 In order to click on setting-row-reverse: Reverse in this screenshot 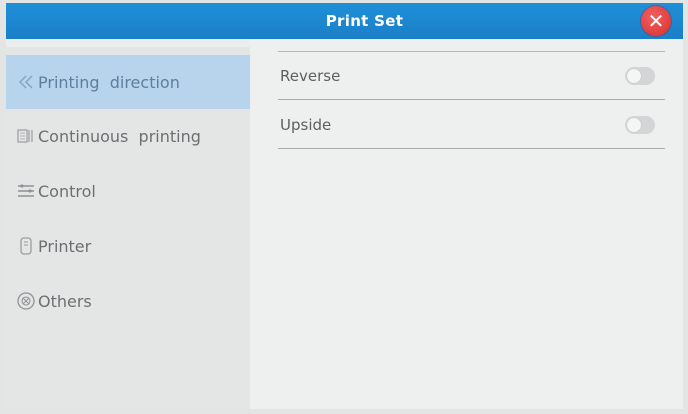, I will do `click(471, 76)`.